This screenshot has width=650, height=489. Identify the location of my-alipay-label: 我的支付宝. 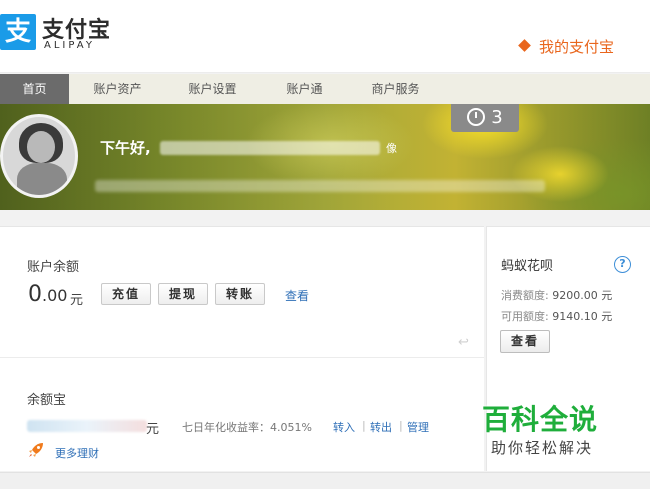
(576, 47).